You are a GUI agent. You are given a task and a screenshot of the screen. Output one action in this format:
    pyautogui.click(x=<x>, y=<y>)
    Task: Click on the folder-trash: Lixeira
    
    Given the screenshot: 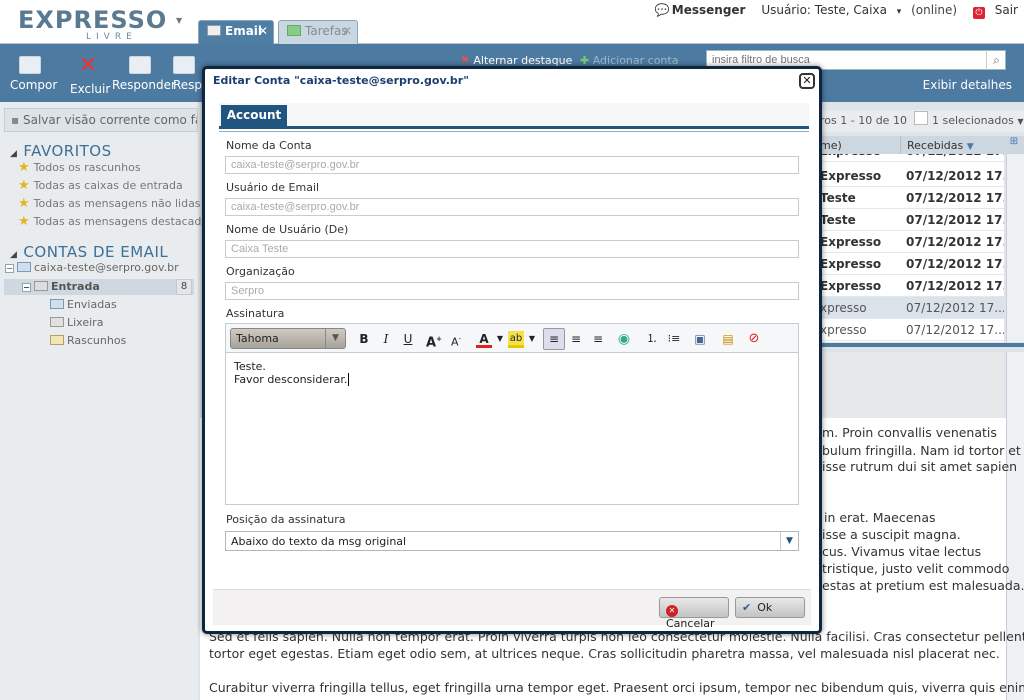 What is the action you would take?
    pyautogui.click(x=76, y=322)
    